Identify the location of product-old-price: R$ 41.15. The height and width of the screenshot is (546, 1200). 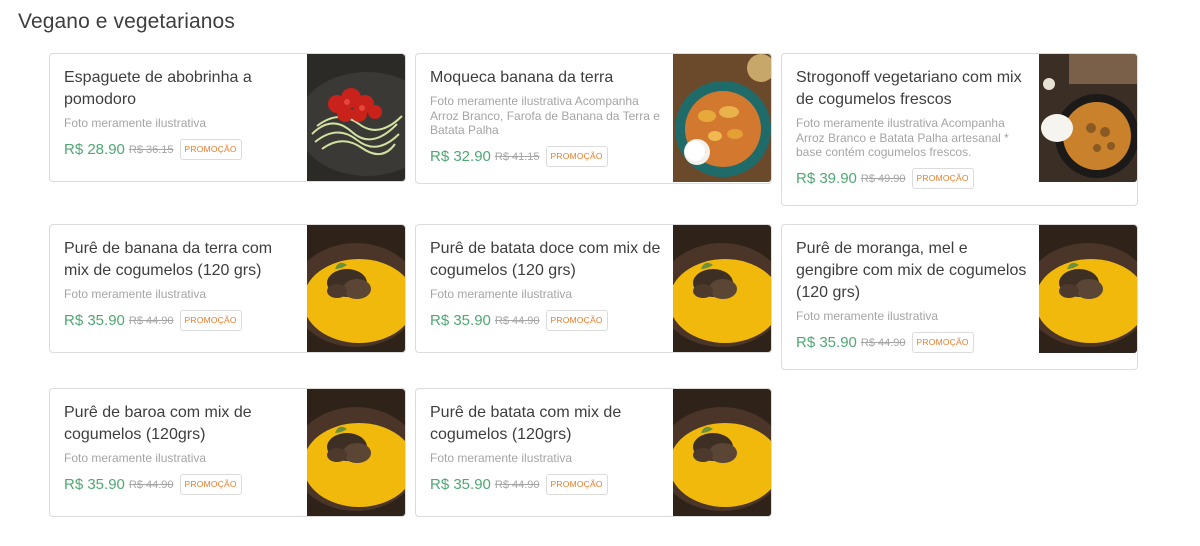
(517, 156).